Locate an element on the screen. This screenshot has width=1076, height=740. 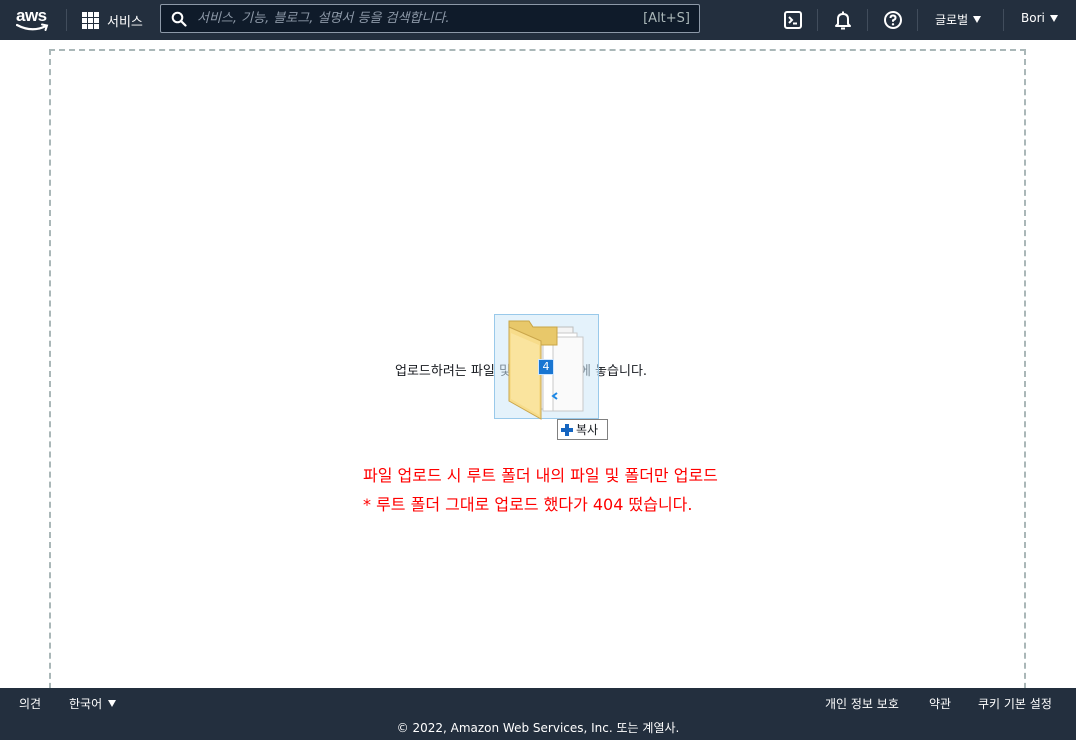
drag-count-badge: 4 is located at coordinates (546, 367).